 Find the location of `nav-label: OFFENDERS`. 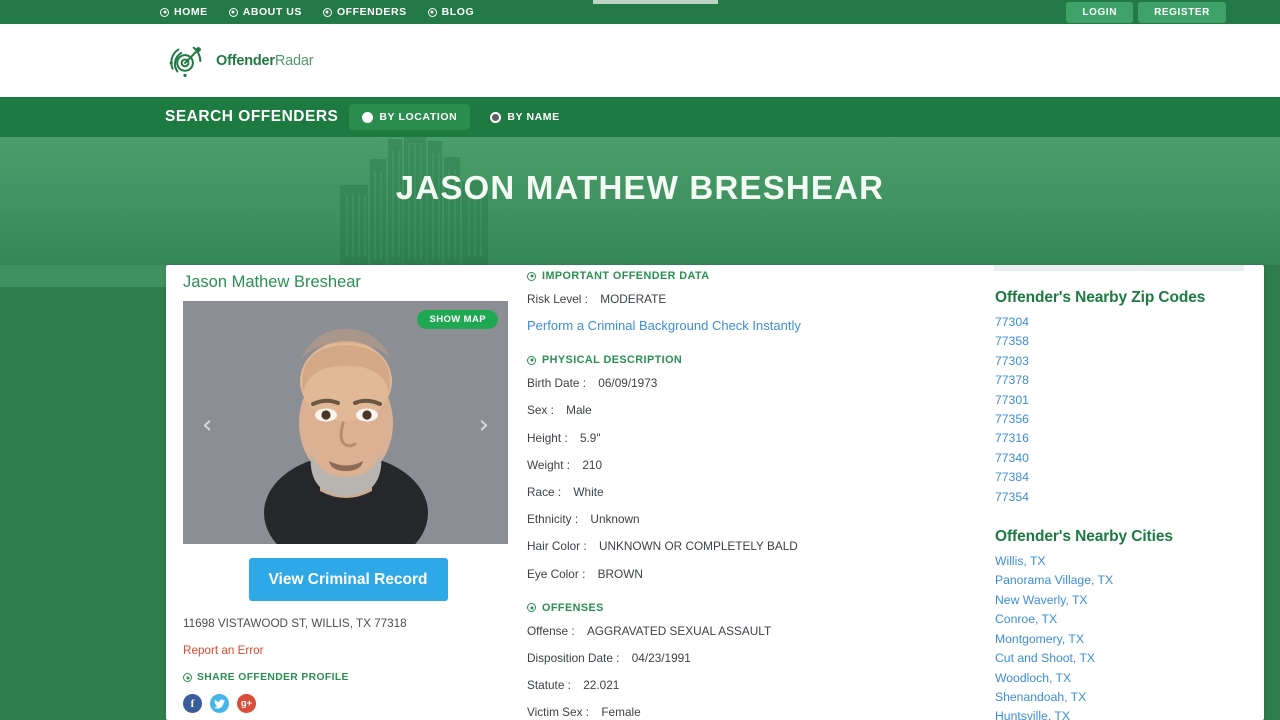

nav-label: OFFENDERS is located at coordinates (371, 12).